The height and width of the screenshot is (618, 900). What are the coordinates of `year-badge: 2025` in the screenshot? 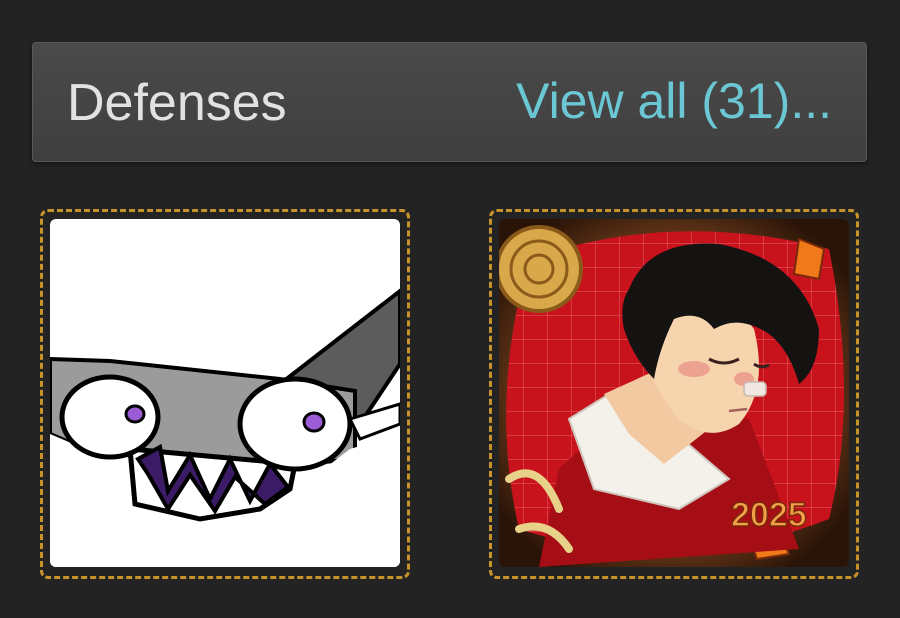 It's located at (769, 515).